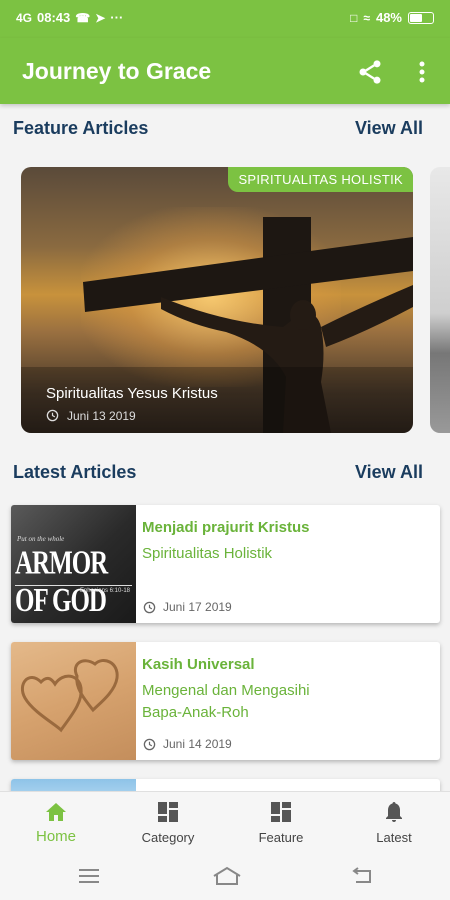 The height and width of the screenshot is (900, 450). Describe the element at coordinates (389, 472) in the screenshot. I see `latest-view-all-link: View All` at that location.